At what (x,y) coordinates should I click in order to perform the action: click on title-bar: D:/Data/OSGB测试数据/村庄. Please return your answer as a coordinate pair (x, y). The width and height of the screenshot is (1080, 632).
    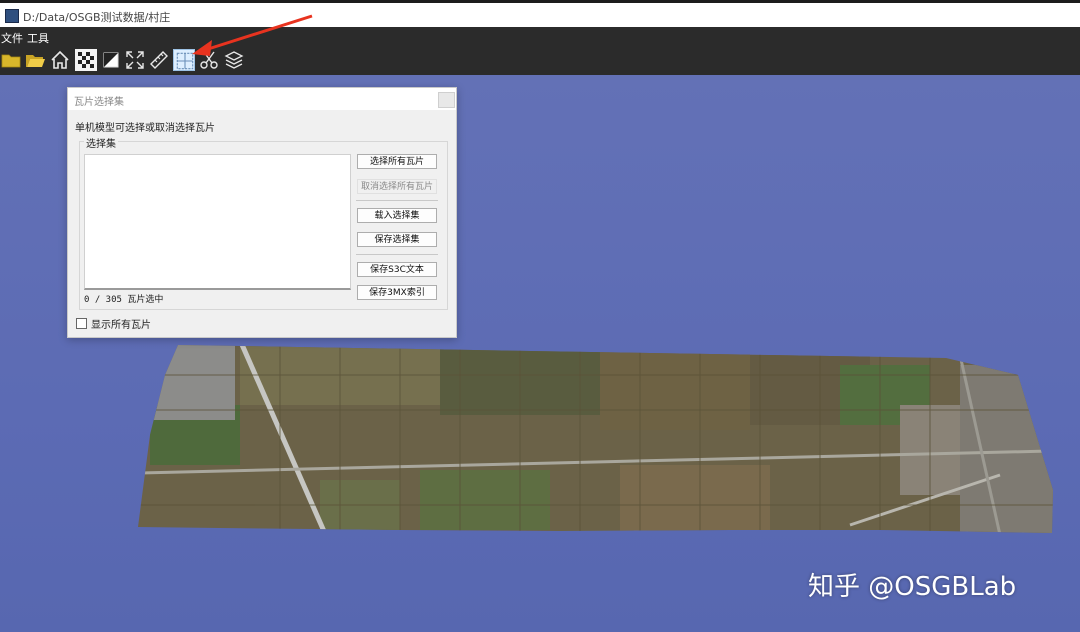
    Looking at the image, I should click on (540, 13).